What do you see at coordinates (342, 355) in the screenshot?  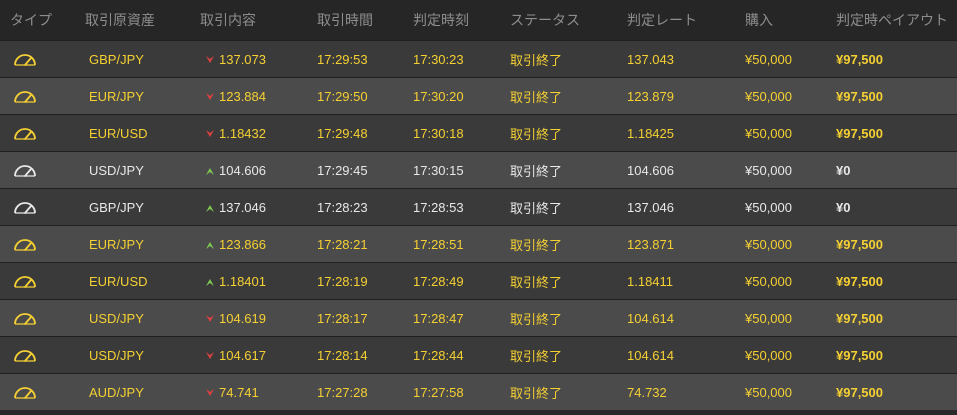 I see `trade-time-cell: 17:28:14` at bounding box center [342, 355].